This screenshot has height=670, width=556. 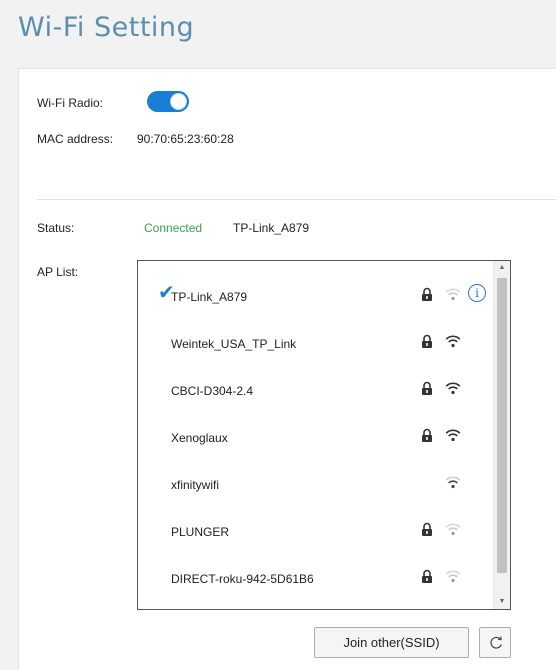 What do you see at coordinates (315, 605) in the screenshot?
I see `ap-list-item: DIRECT-D1-HP M477 Laserjet` at bounding box center [315, 605].